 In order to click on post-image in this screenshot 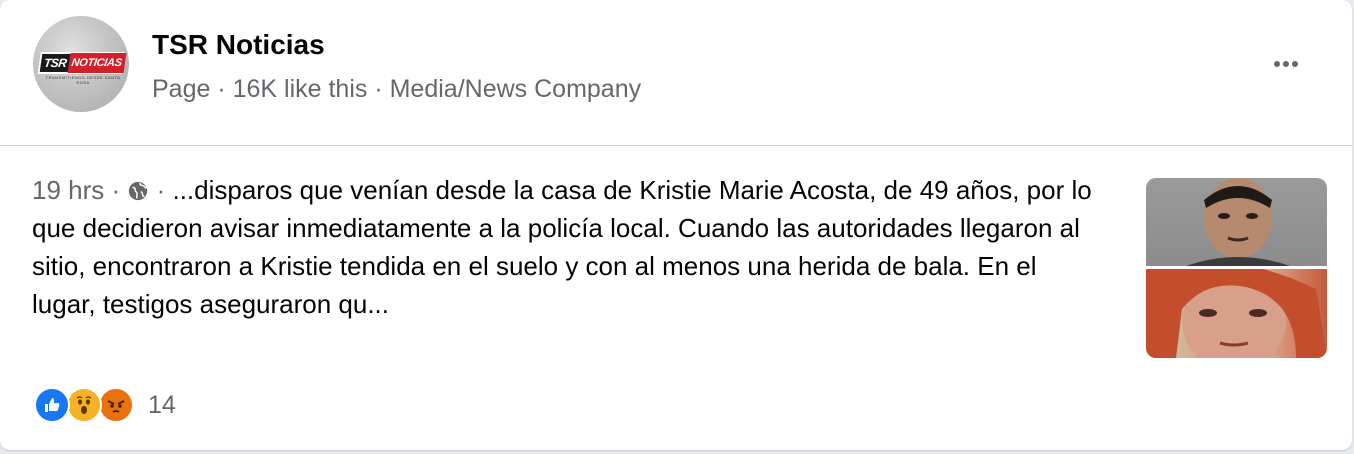, I will do `click(1236, 268)`.